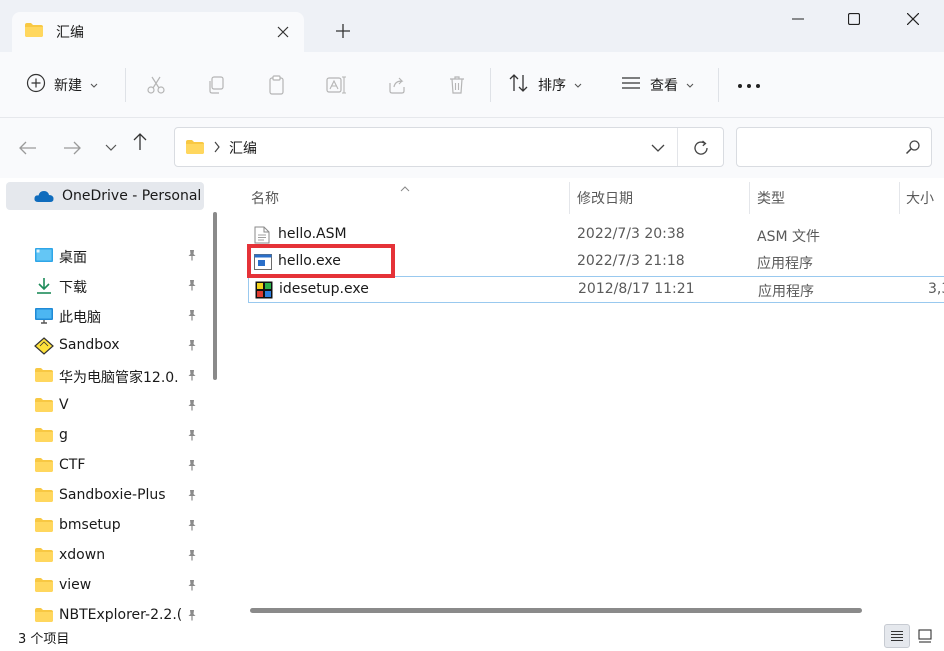 The height and width of the screenshot is (651, 944). I want to click on sidebar-item: bmsetup, so click(103, 526).